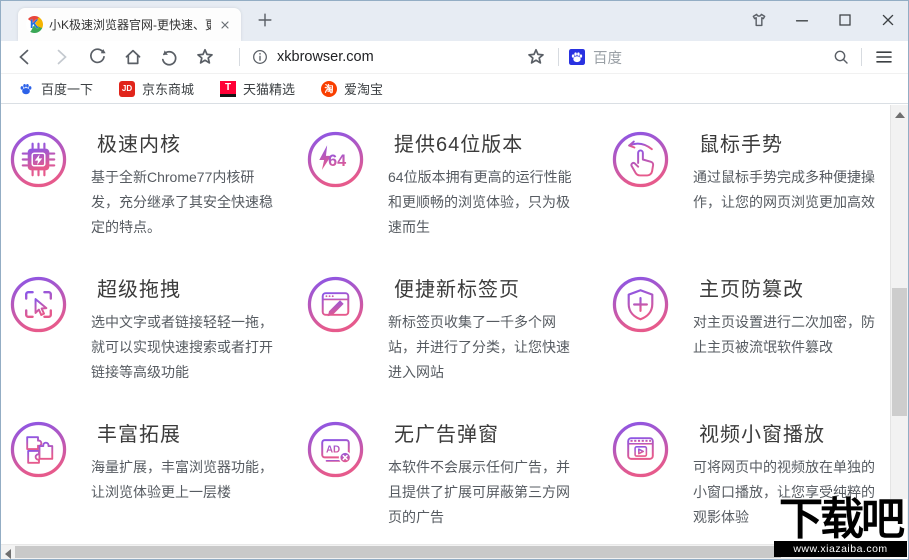 This screenshot has height=560, width=909. What do you see at coordinates (38, 304) in the screenshot?
I see `drag-select-icon` at bounding box center [38, 304].